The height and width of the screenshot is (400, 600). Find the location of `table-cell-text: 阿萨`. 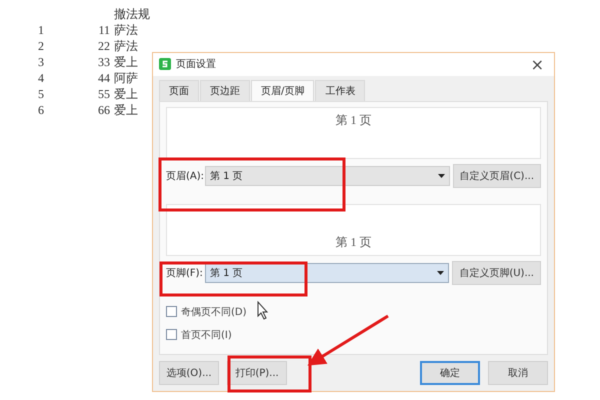

table-cell-text: 阿萨 is located at coordinates (126, 78).